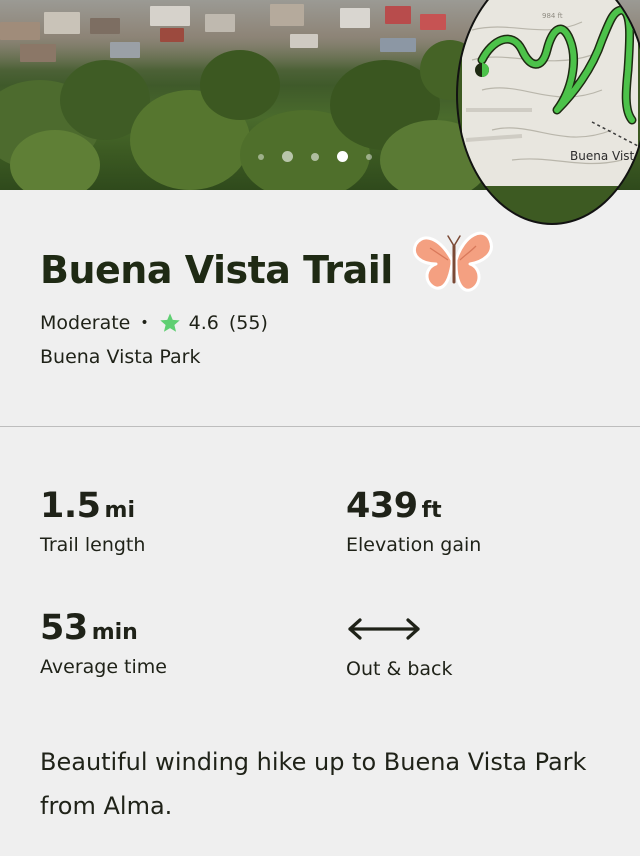  Describe the element at coordinates (399, 644) in the screenshot. I see `stat-route-type: Out & back` at that location.